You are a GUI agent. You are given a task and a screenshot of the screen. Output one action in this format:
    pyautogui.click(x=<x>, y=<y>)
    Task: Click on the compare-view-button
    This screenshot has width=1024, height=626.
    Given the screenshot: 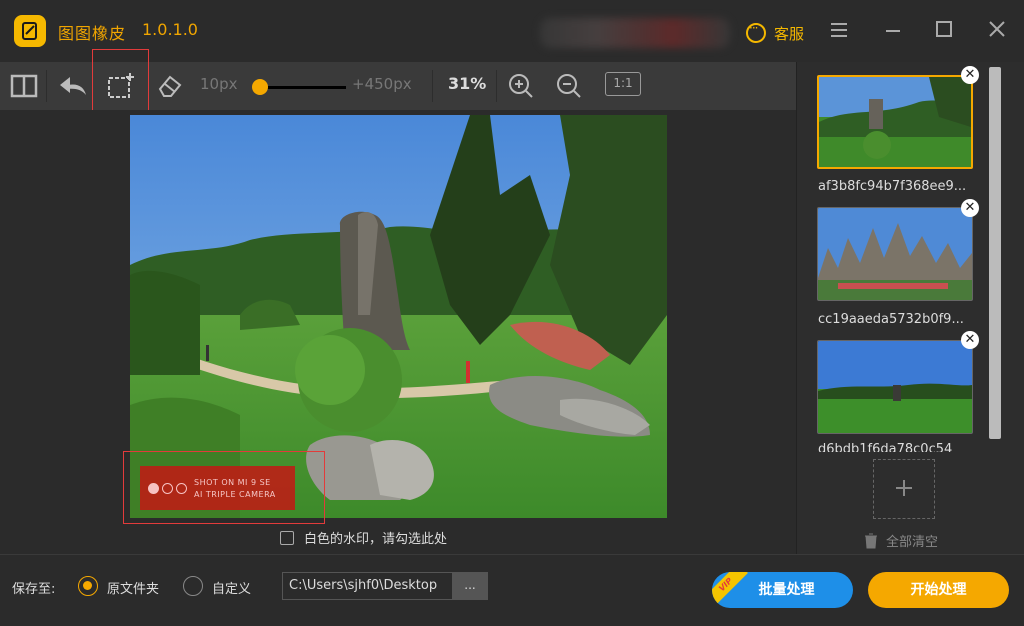 What is the action you would take?
    pyautogui.click(x=24, y=86)
    